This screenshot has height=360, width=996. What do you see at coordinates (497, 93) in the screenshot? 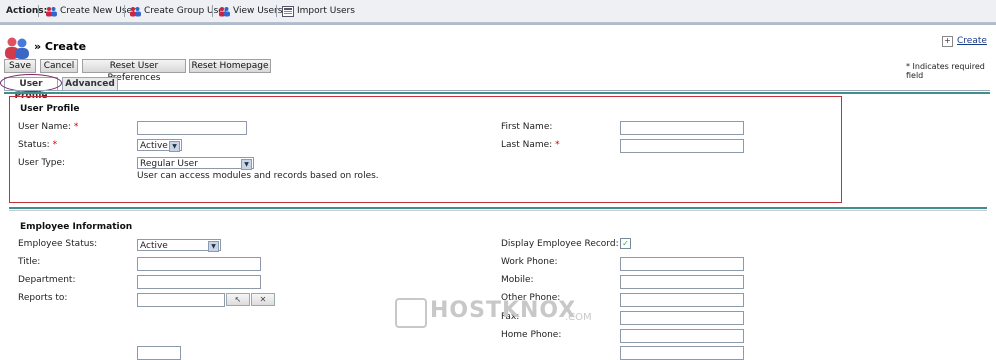
I see `panel-top-border` at bounding box center [497, 93].